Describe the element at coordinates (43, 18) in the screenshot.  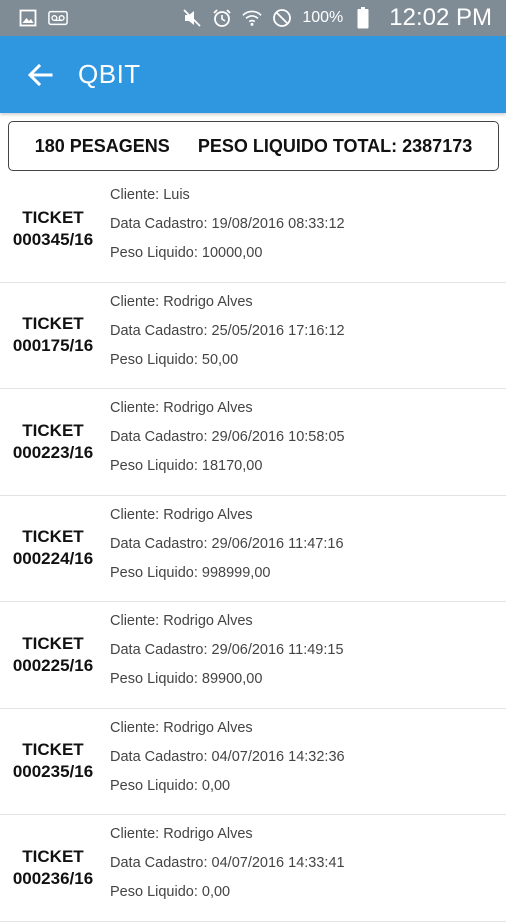
I see `status-left` at that location.